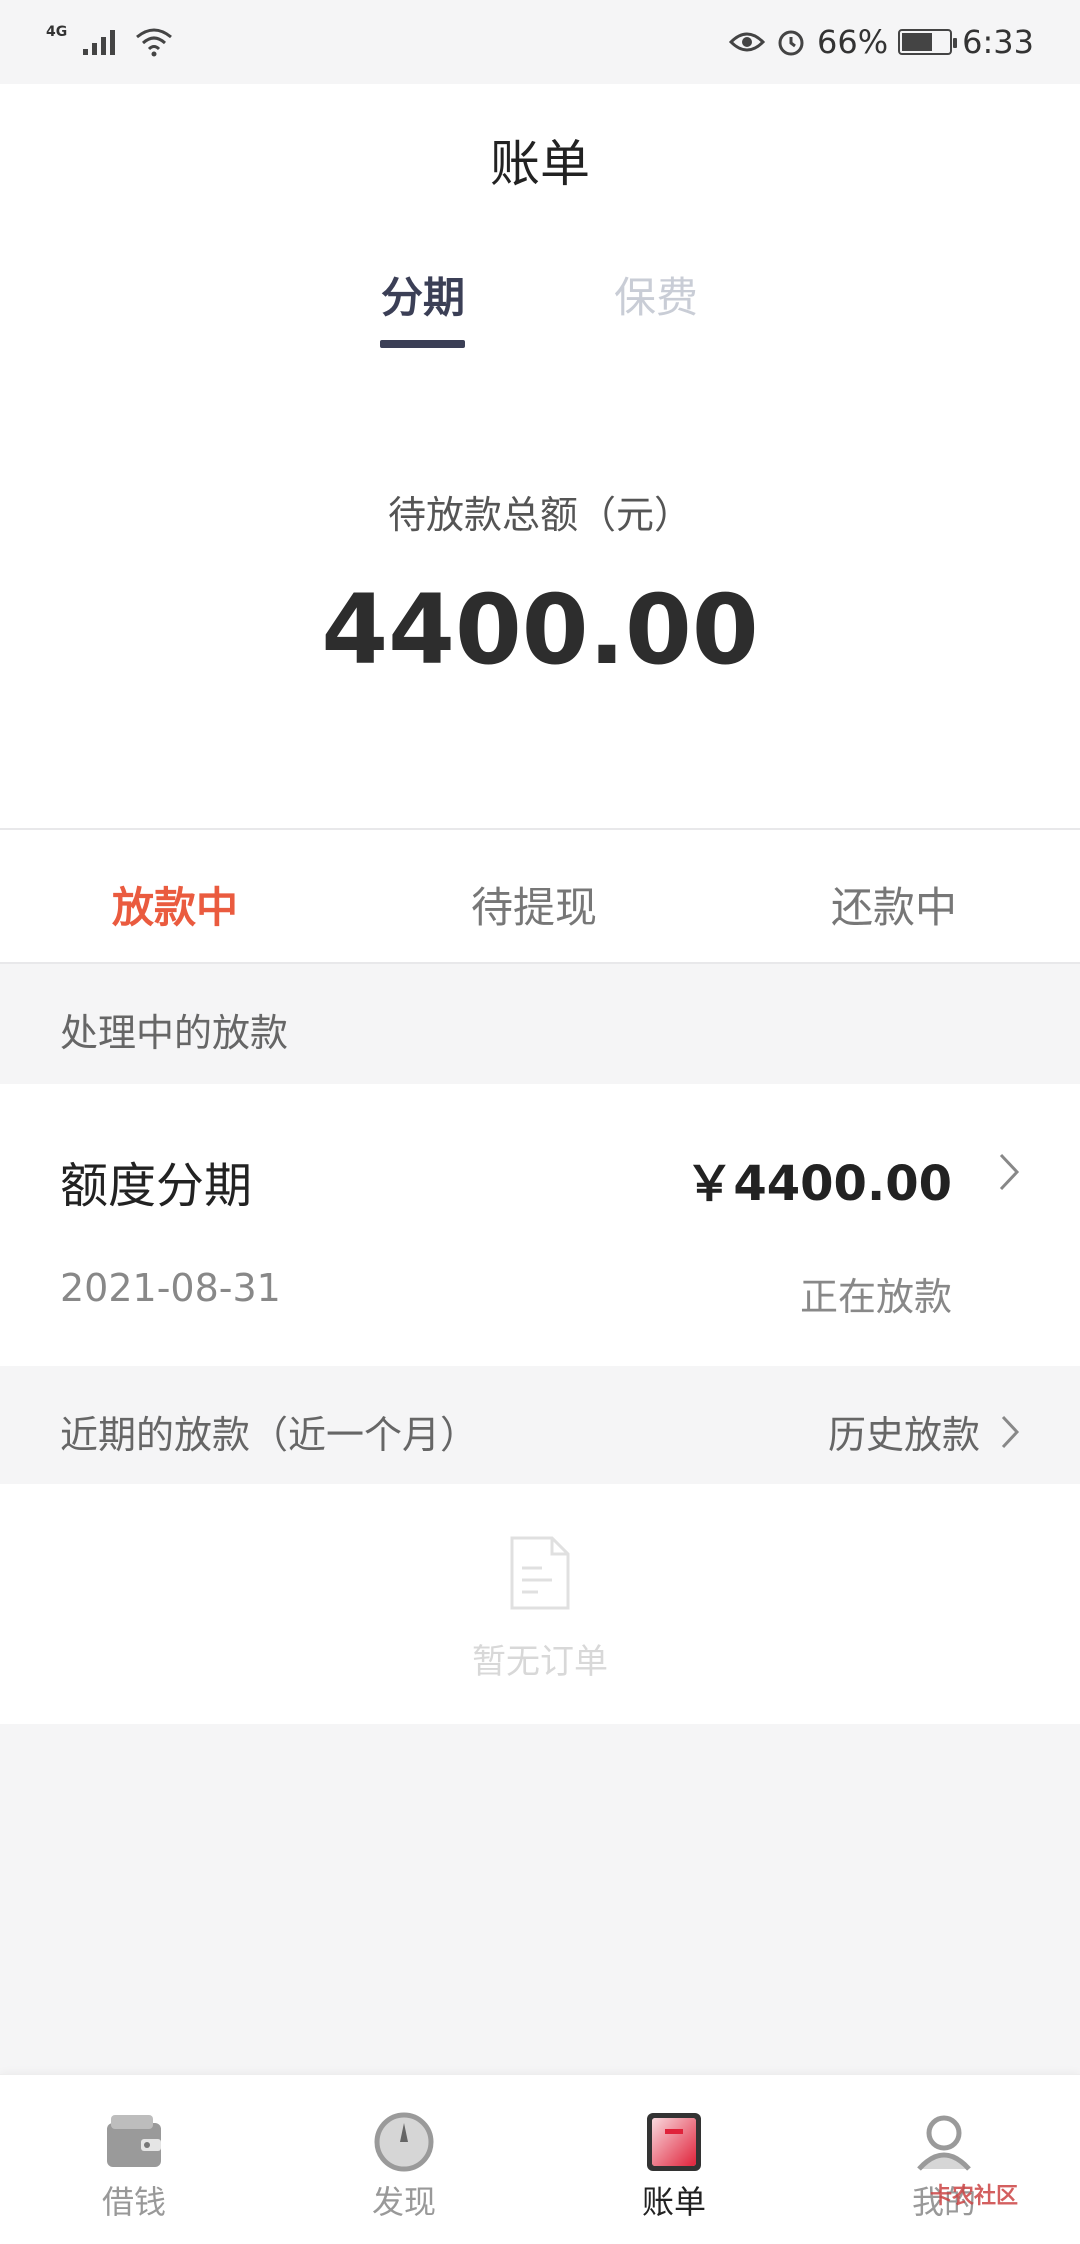 Image resolution: width=1080 pixels, height=2244 pixels. What do you see at coordinates (269, 1435) in the screenshot?
I see `recent-section-title: 近期的放款（近一个月）` at bounding box center [269, 1435].